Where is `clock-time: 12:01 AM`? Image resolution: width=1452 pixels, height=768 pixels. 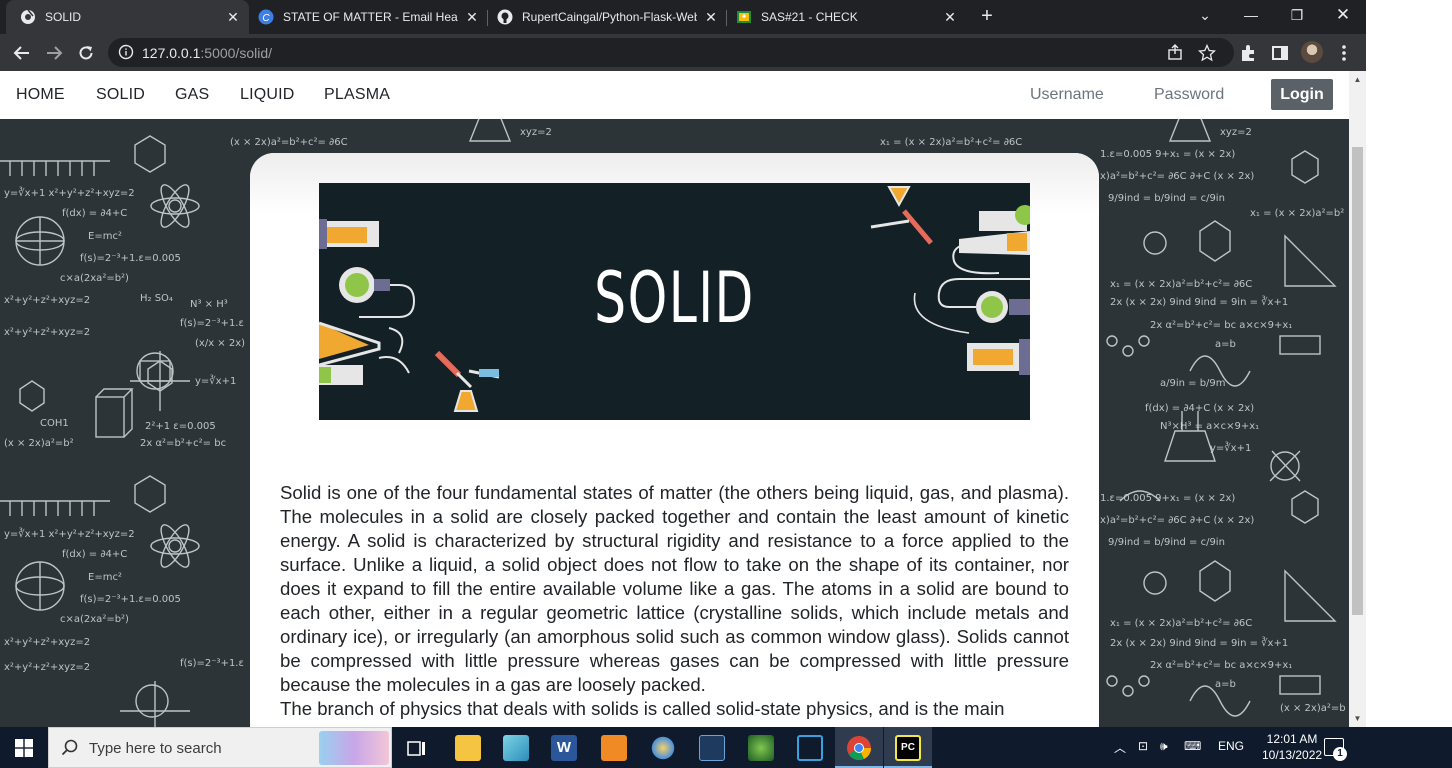
clock-time: 12:01 AM is located at coordinates (1292, 739).